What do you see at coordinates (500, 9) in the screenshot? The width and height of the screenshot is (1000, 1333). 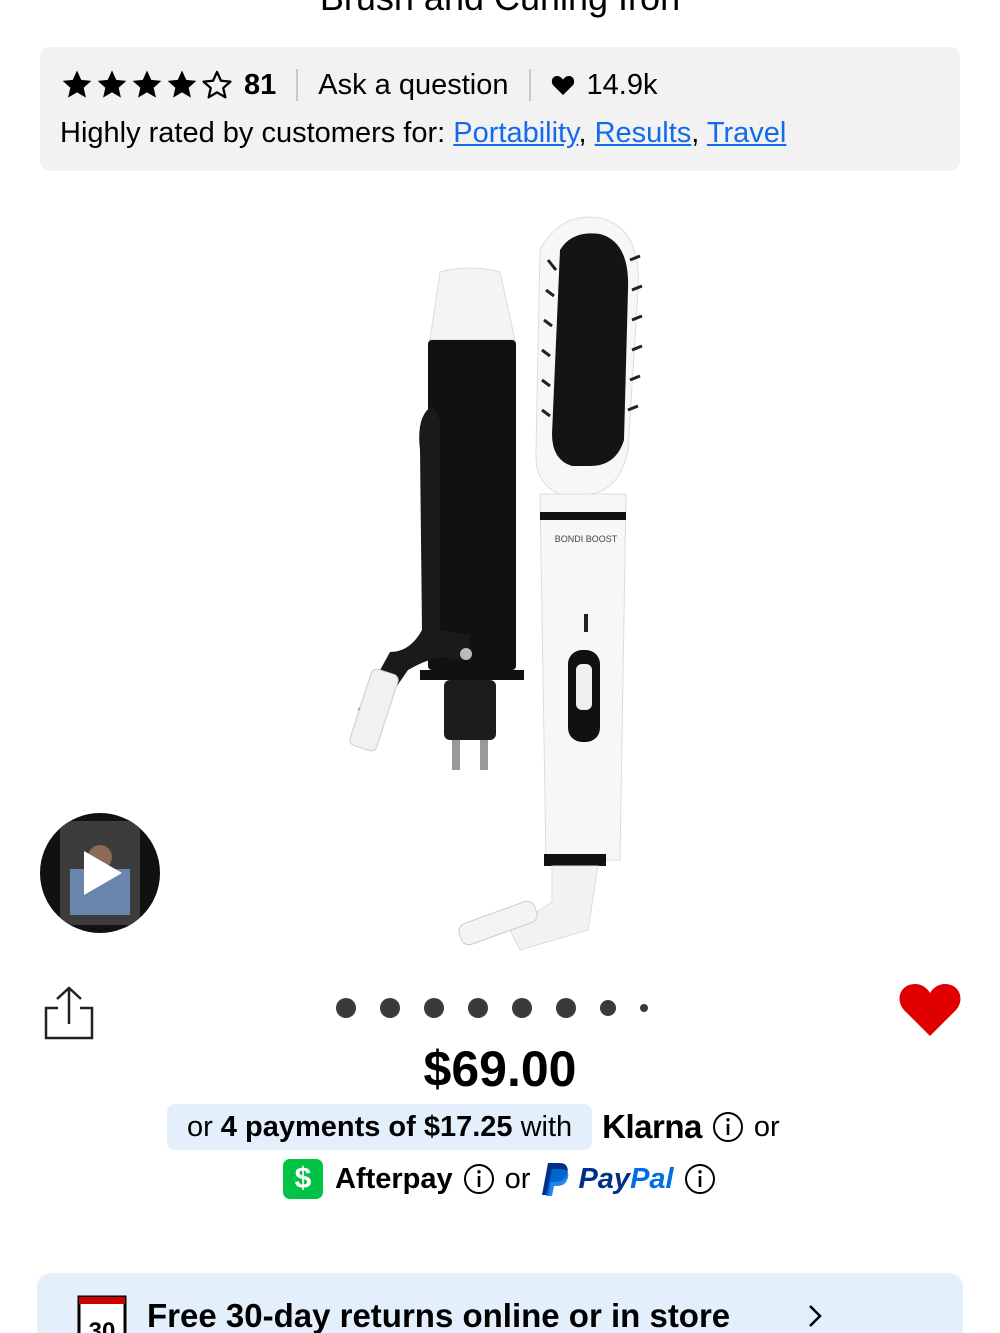 I see `product-title: Brush and Curling Iron` at bounding box center [500, 9].